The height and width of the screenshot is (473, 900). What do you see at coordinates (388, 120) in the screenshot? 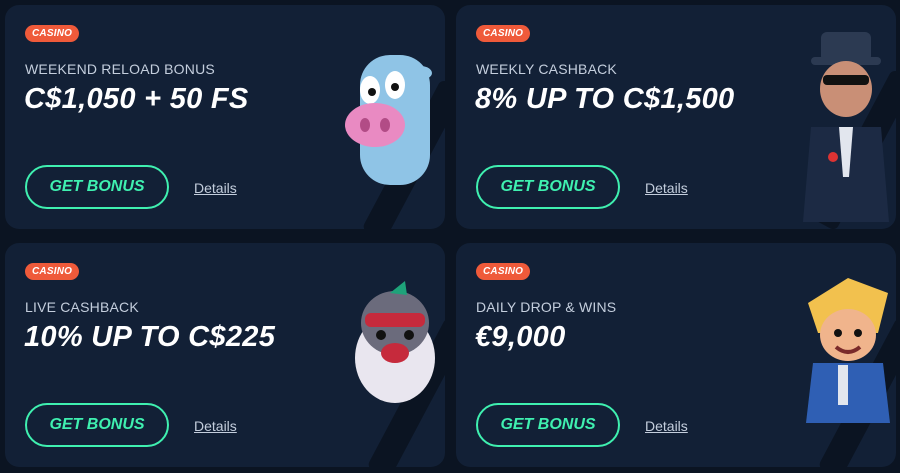
I see `cow-character-image` at bounding box center [388, 120].